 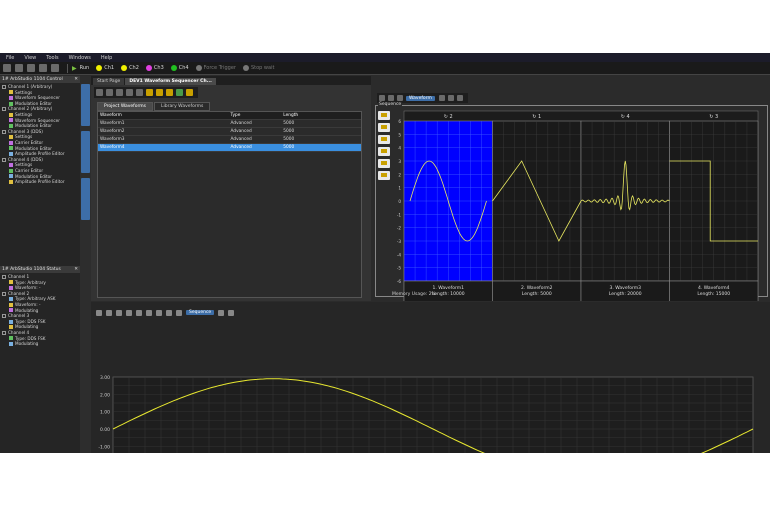 What do you see at coordinates (85, 152) in the screenshot?
I see `vtab-waveform-library` at bounding box center [85, 152].